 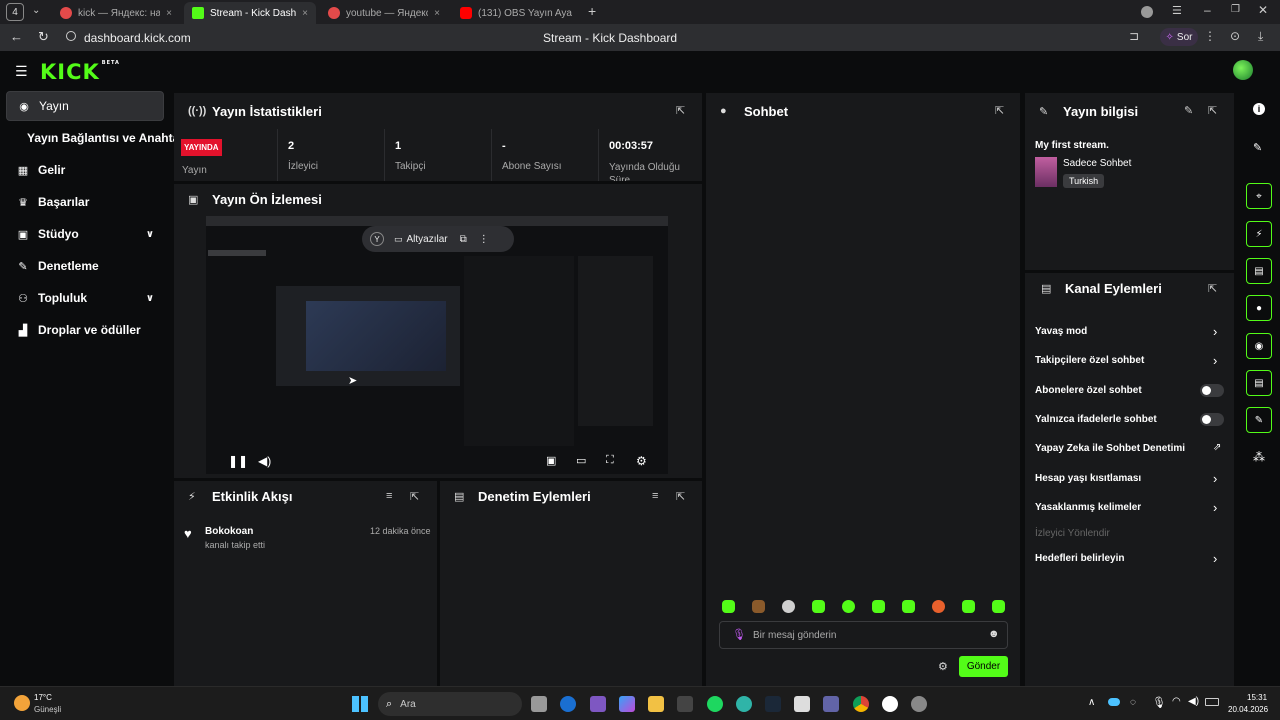 I want to click on copilot-icon, so click(x=627, y=704).